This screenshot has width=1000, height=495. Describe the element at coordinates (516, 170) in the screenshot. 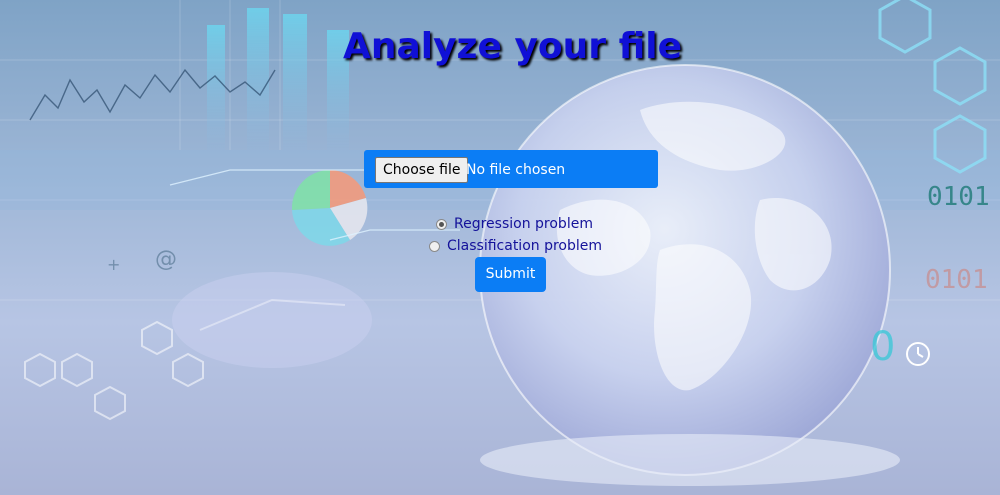

I see `file-status-text: No file chosen` at that location.